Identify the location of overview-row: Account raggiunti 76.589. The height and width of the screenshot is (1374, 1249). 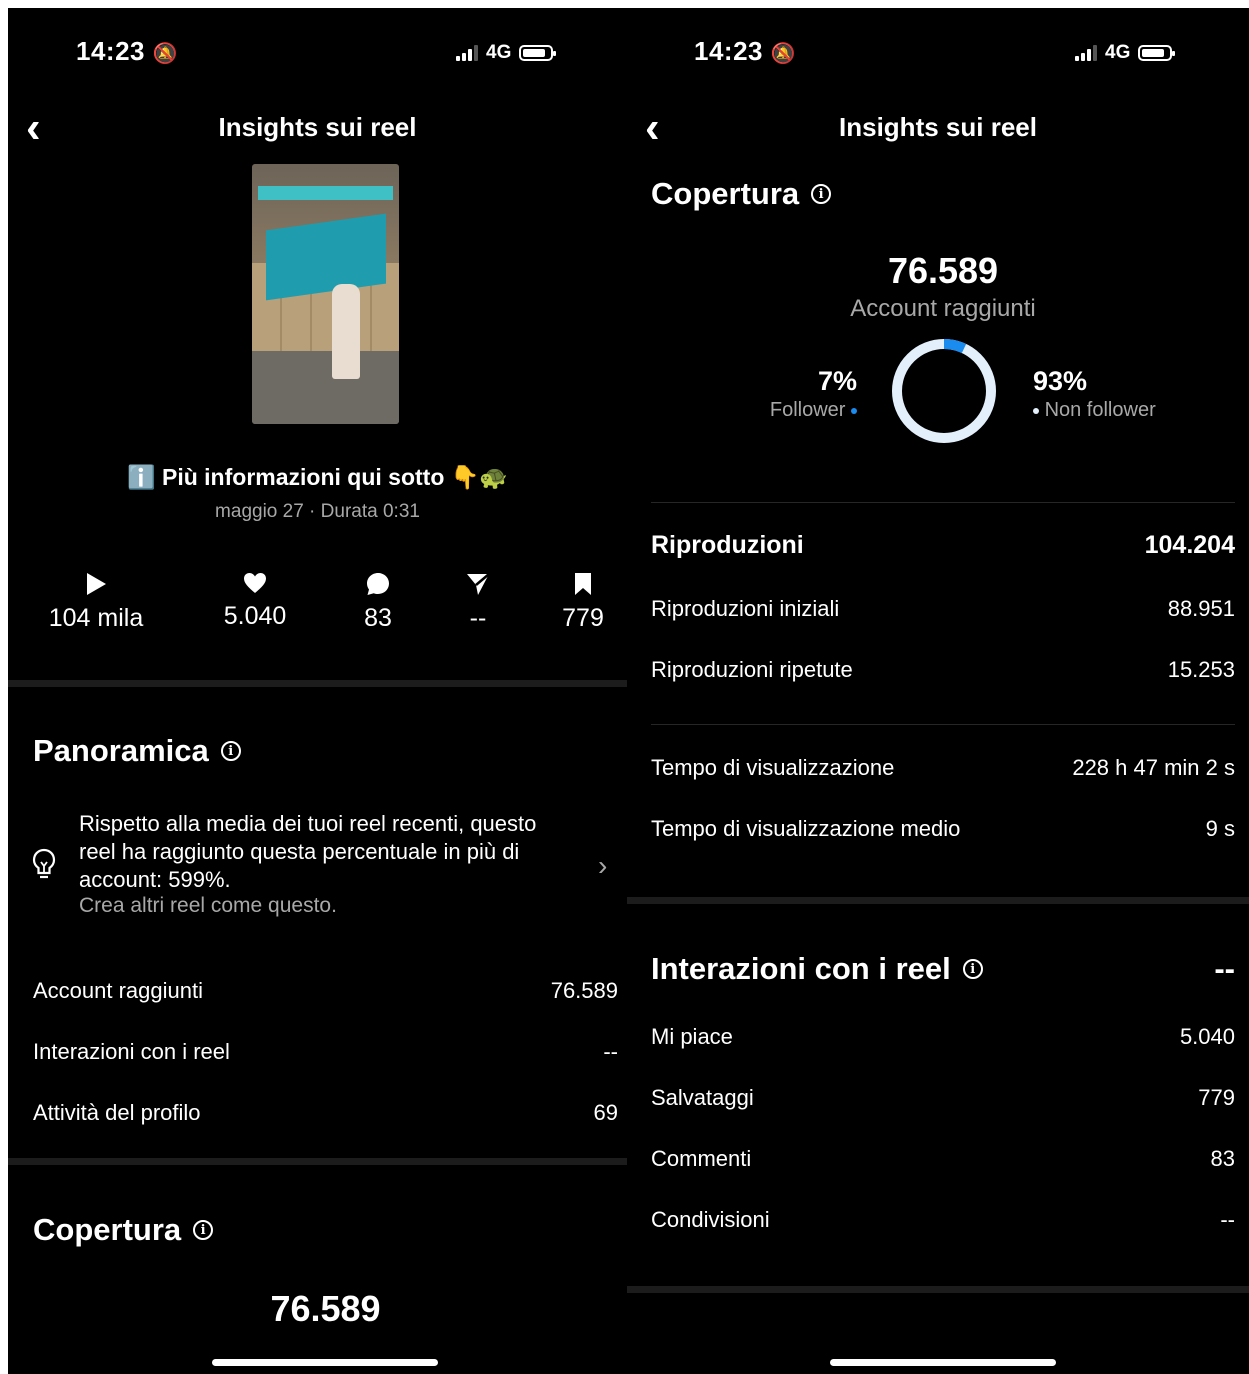
(325, 991).